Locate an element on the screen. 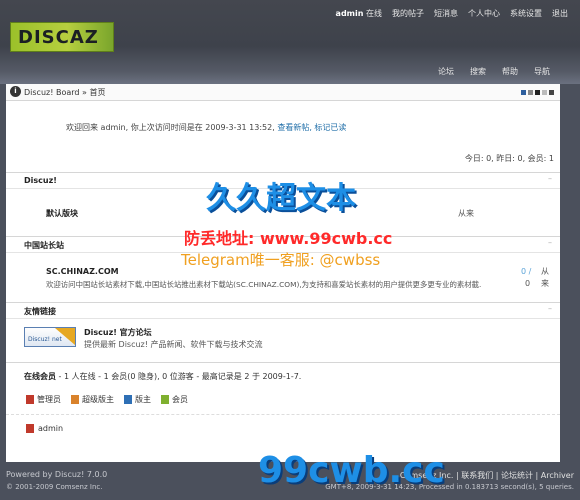 This screenshot has width=580, height=500. section-title: 友情链接 is located at coordinates (40, 311).